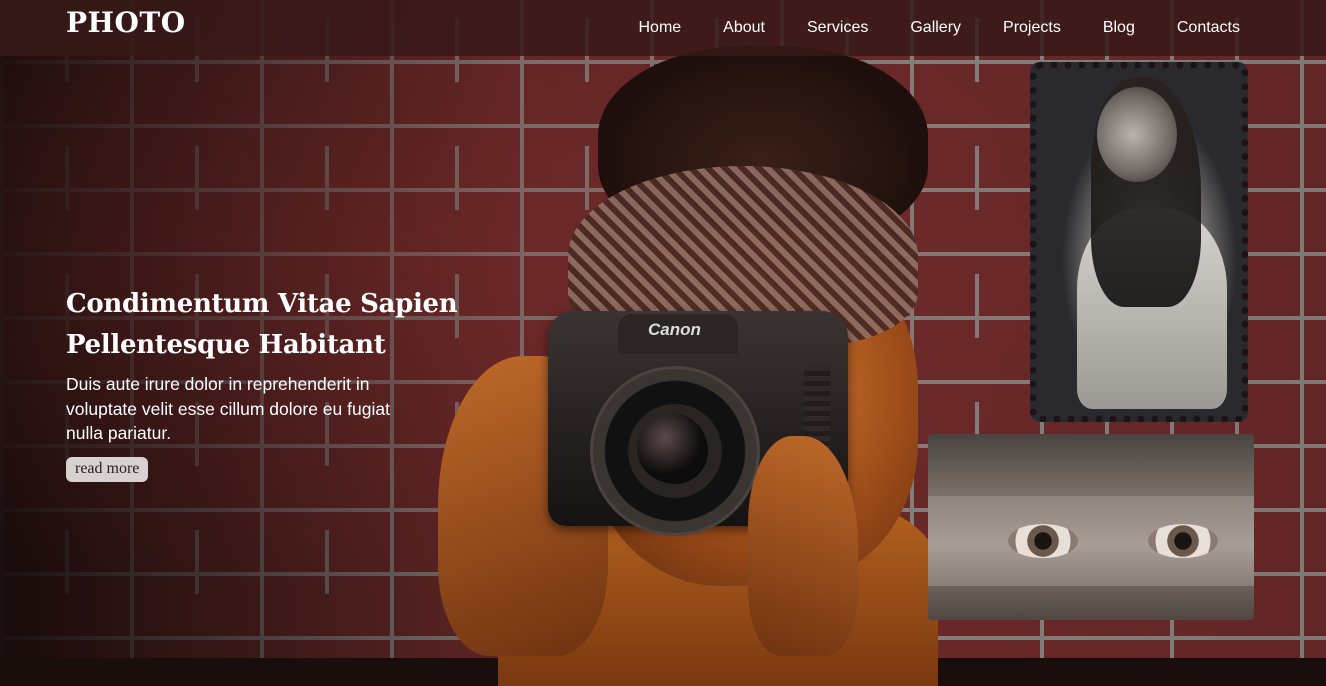  What do you see at coordinates (126, 22) in the screenshot?
I see `site-logo: PHOTO` at bounding box center [126, 22].